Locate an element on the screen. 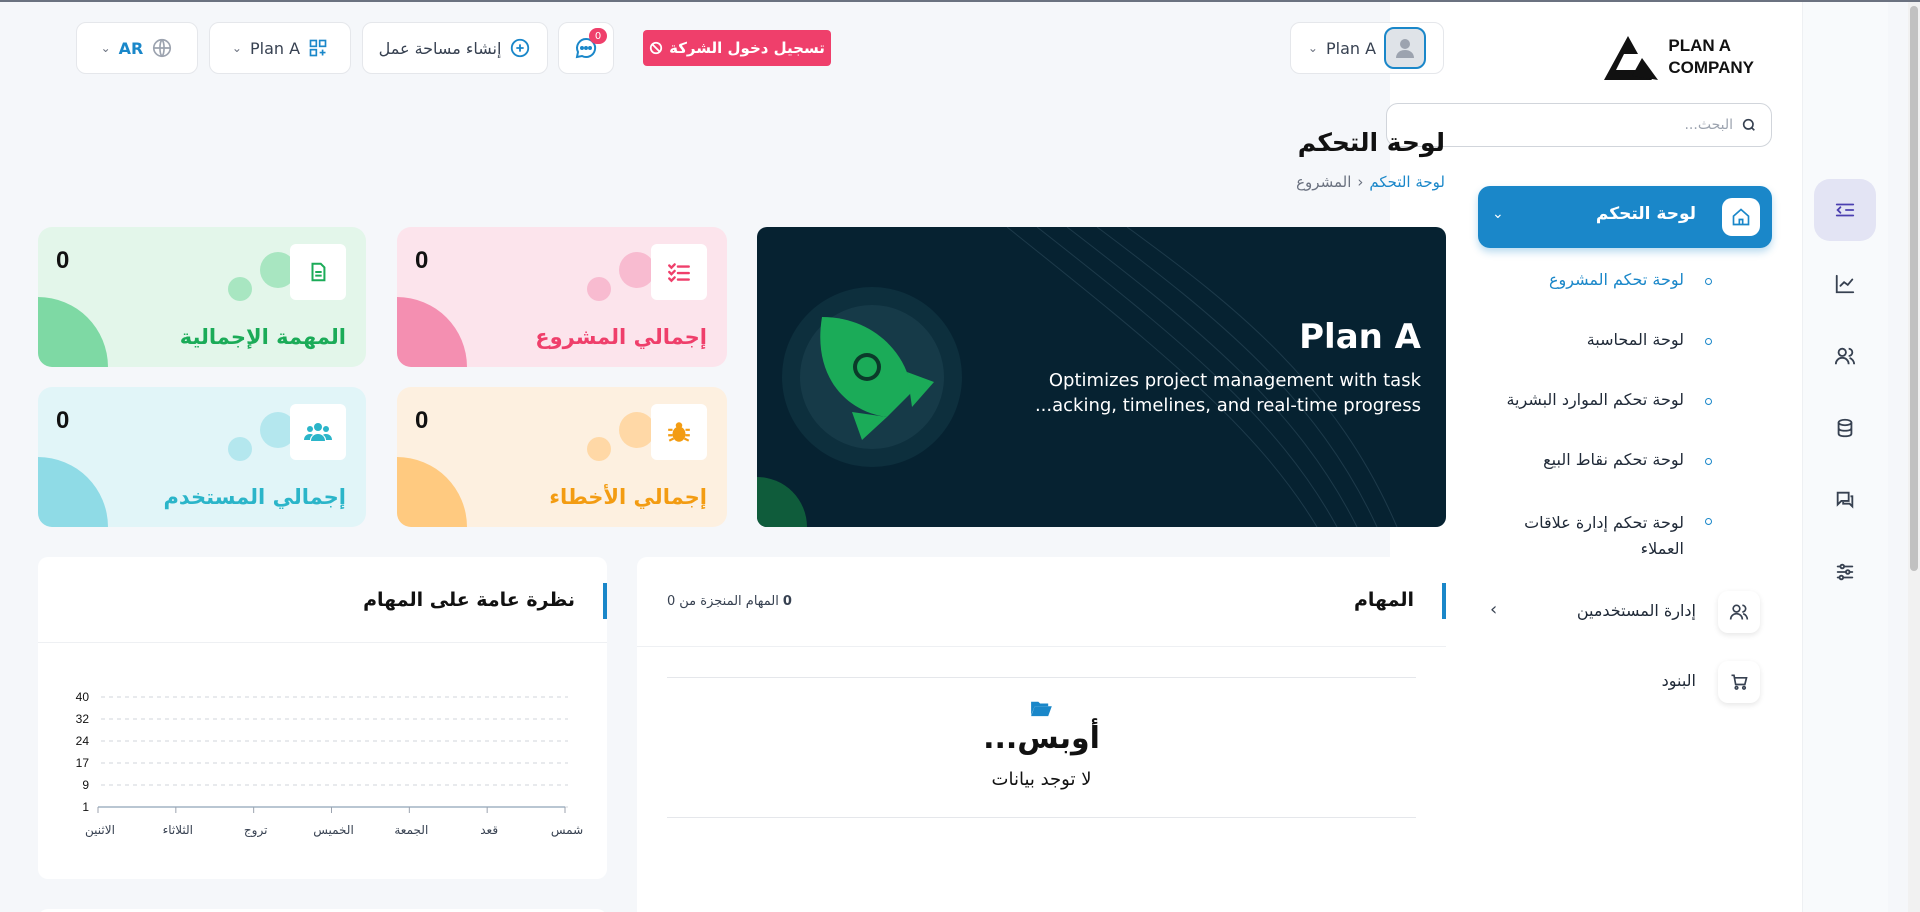  workspace-select-value: Plan A is located at coordinates (275, 48).